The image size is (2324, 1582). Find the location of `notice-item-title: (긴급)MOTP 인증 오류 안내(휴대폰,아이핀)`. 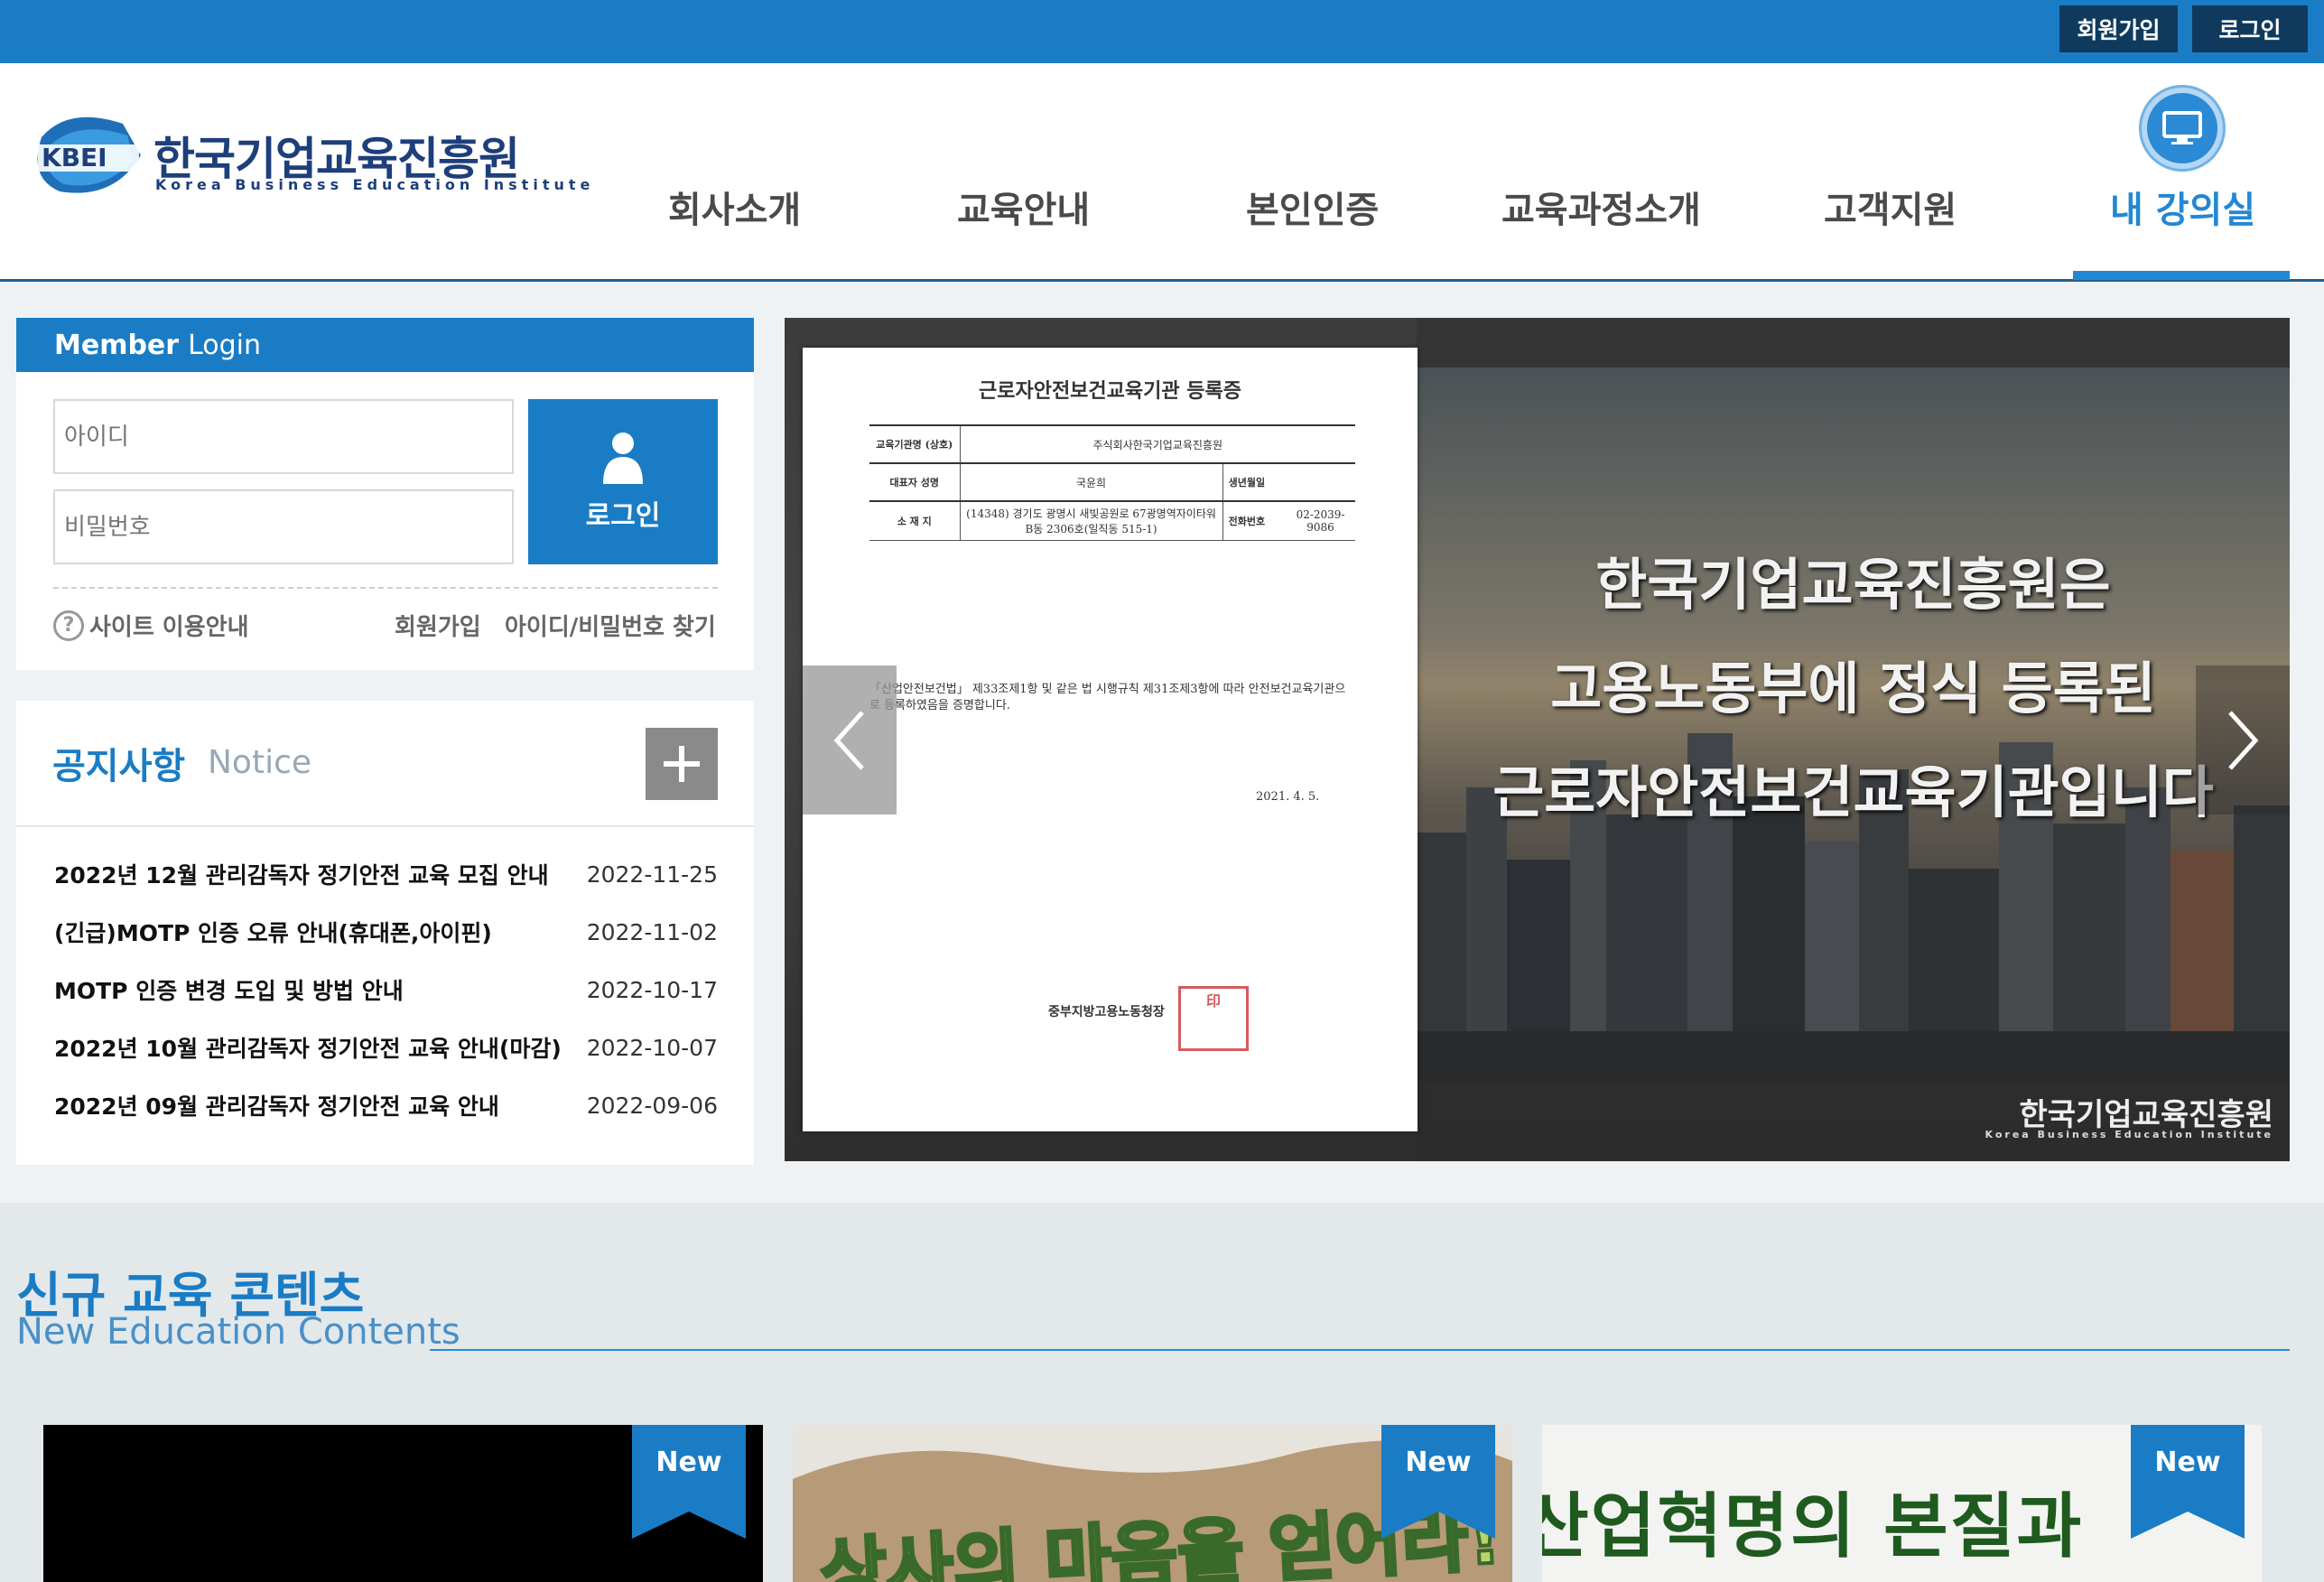

notice-item-title: (긴급)MOTP 인증 오류 안내(휴대폰,아이핀) is located at coordinates (273, 933).